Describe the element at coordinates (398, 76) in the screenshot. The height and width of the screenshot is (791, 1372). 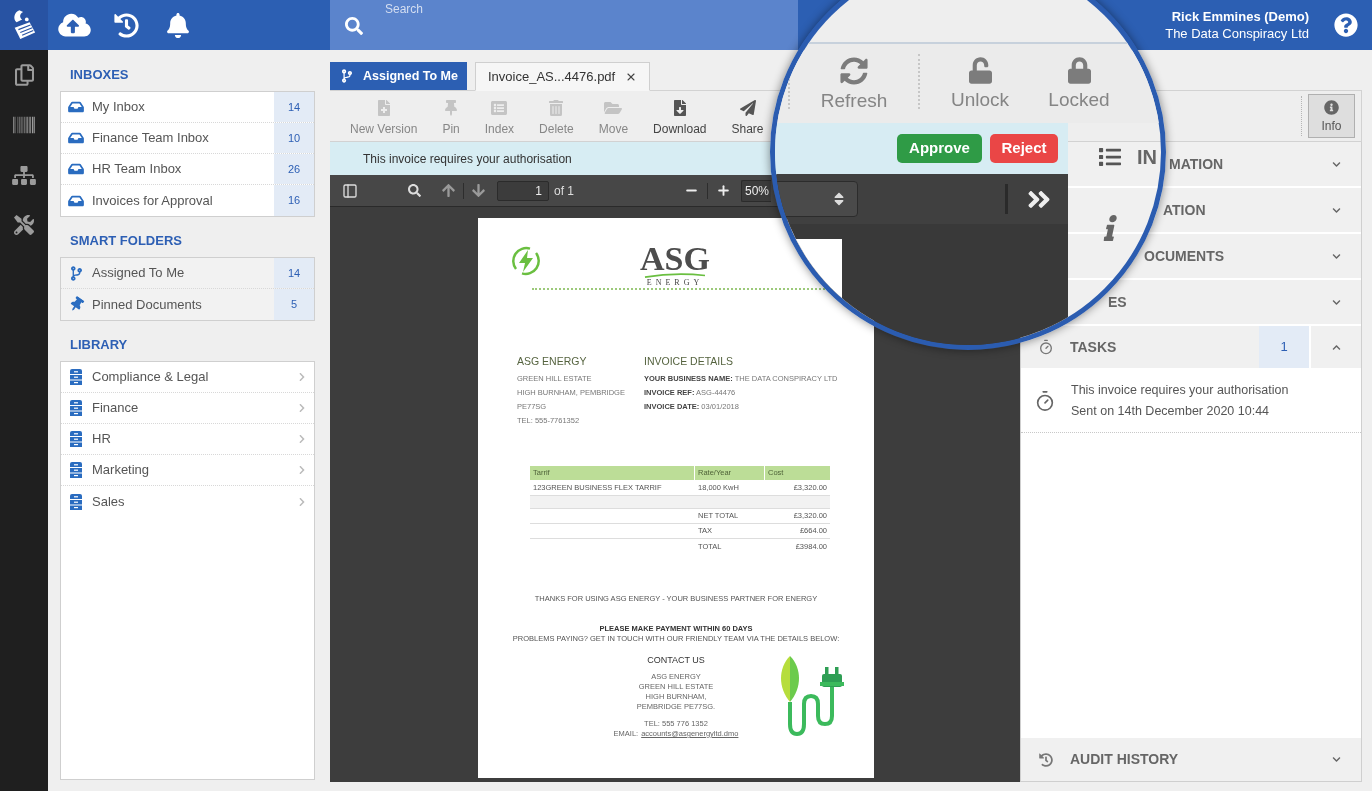
I see `folder-tab: Assigned To Me` at that location.